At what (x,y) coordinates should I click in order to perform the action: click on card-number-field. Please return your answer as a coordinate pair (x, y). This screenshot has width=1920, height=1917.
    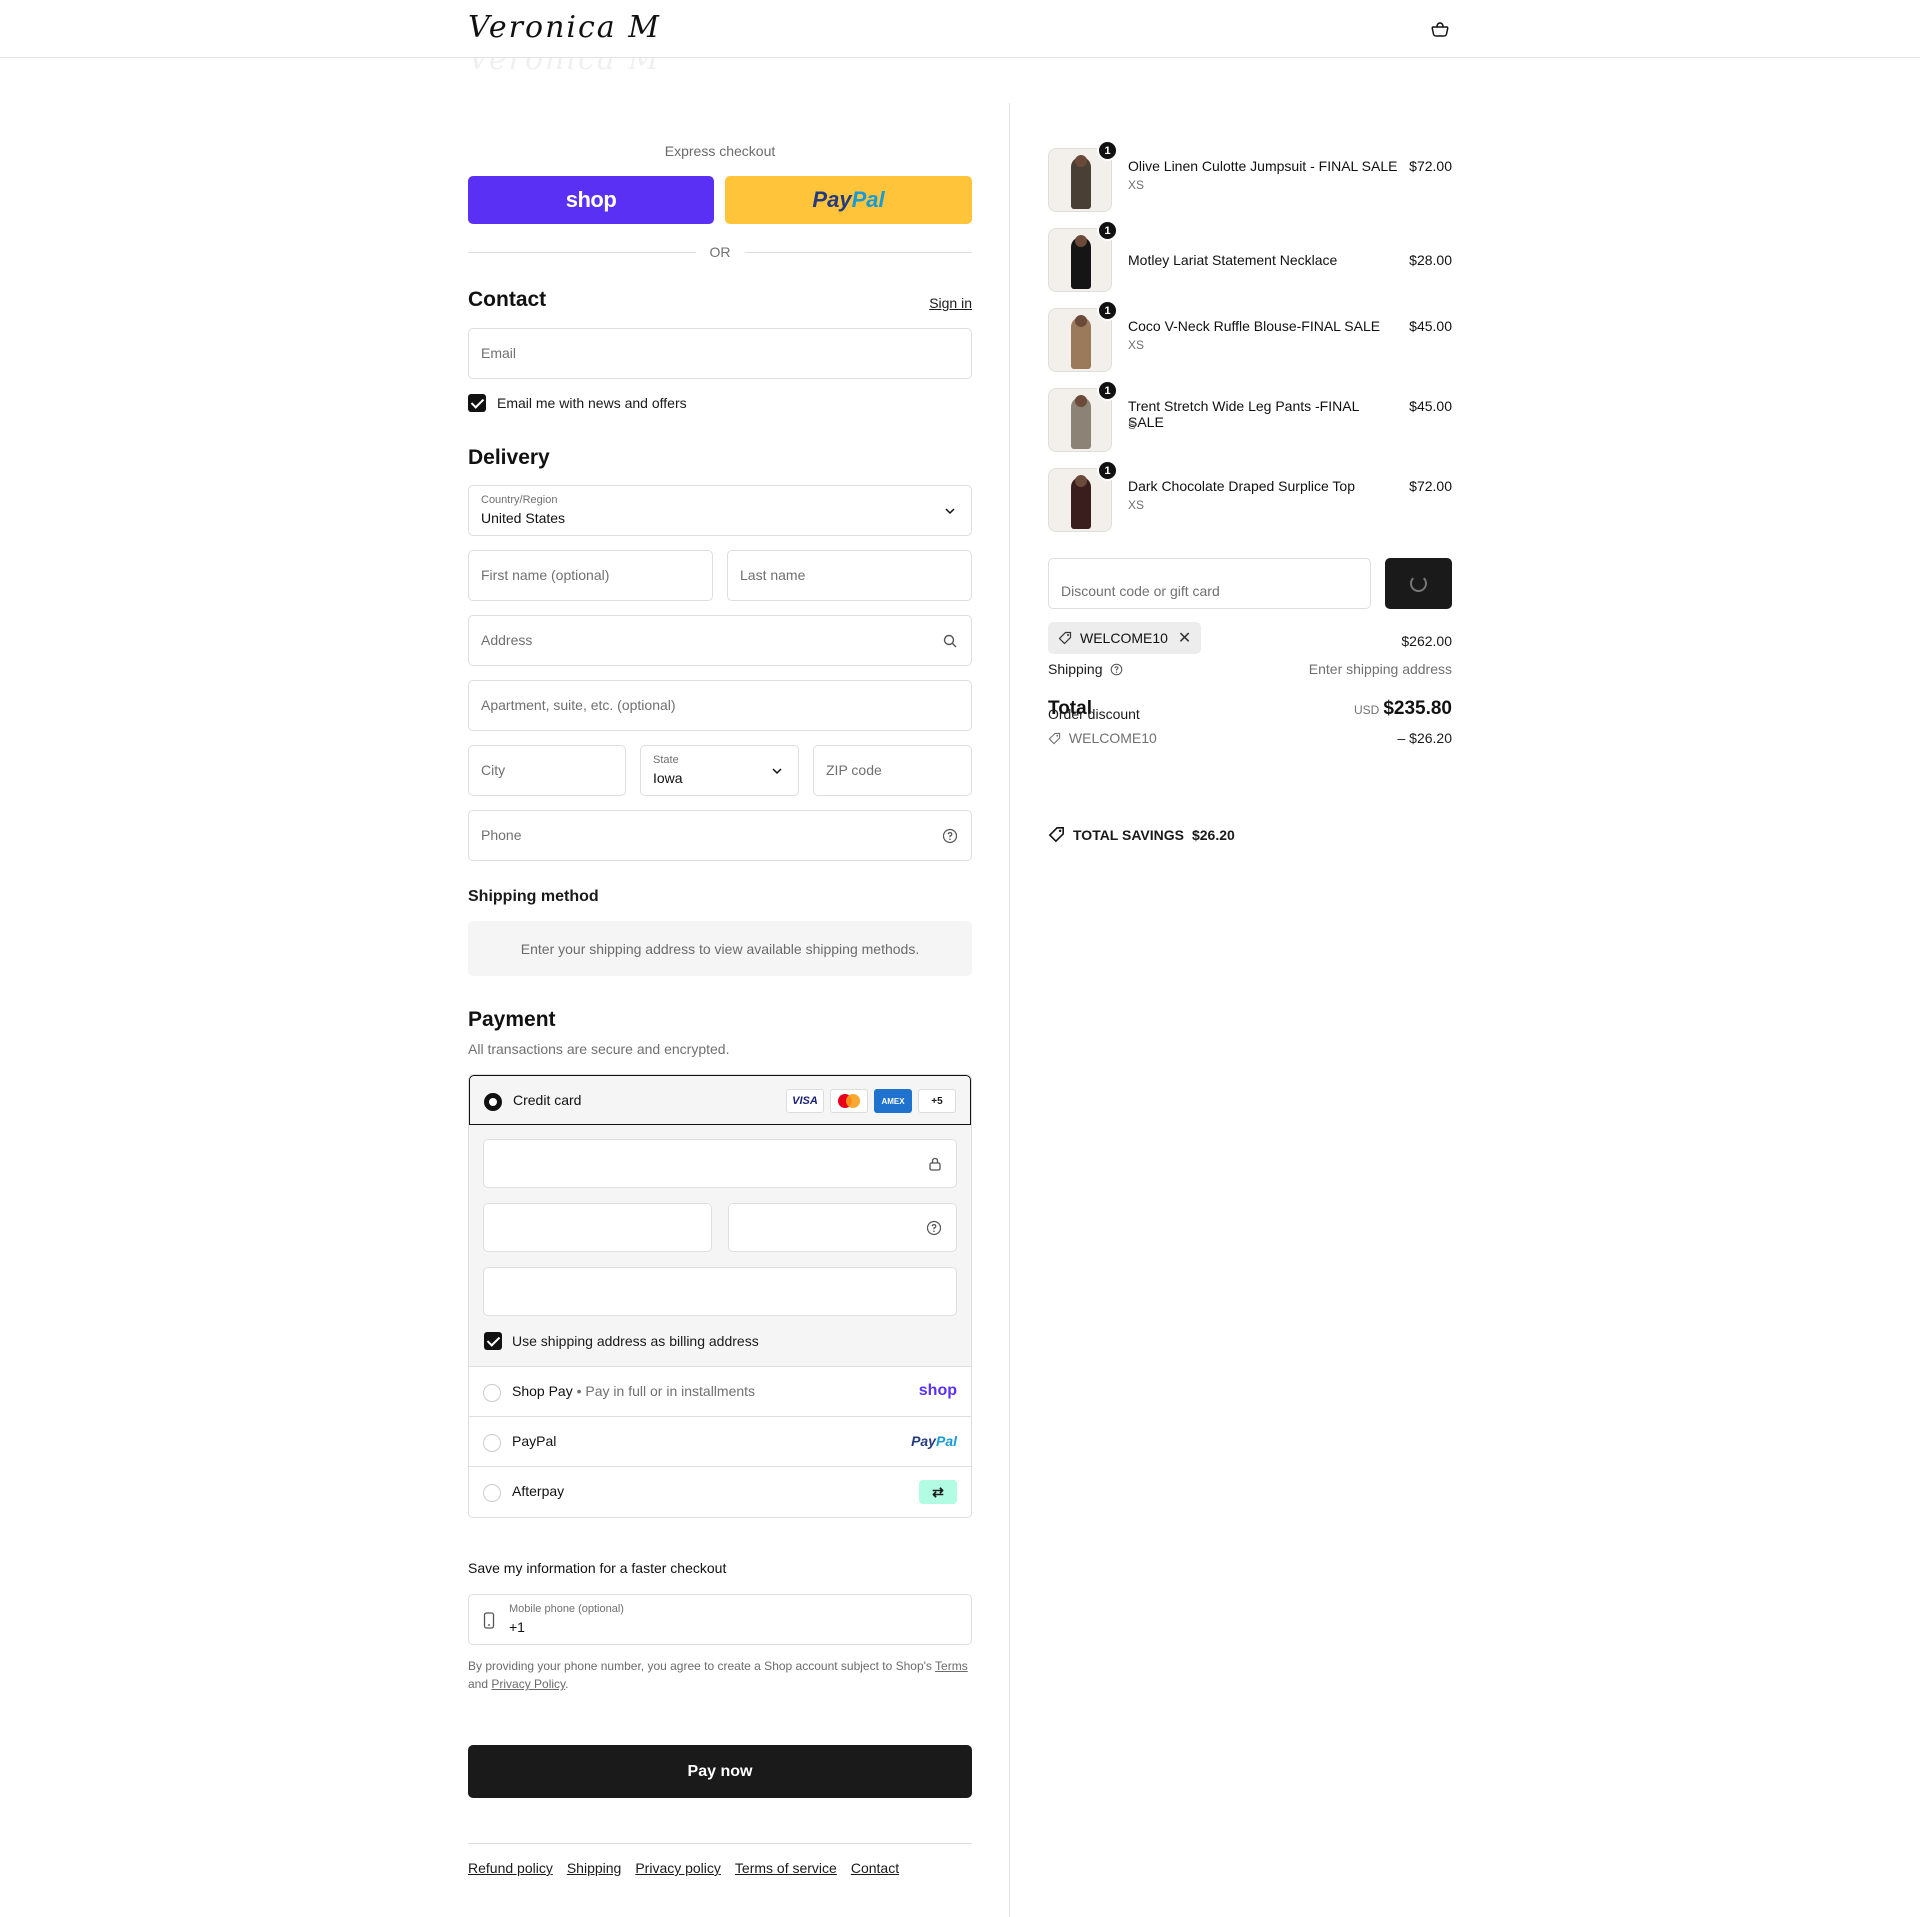
    Looking at the image, I should click on (720, 1163).